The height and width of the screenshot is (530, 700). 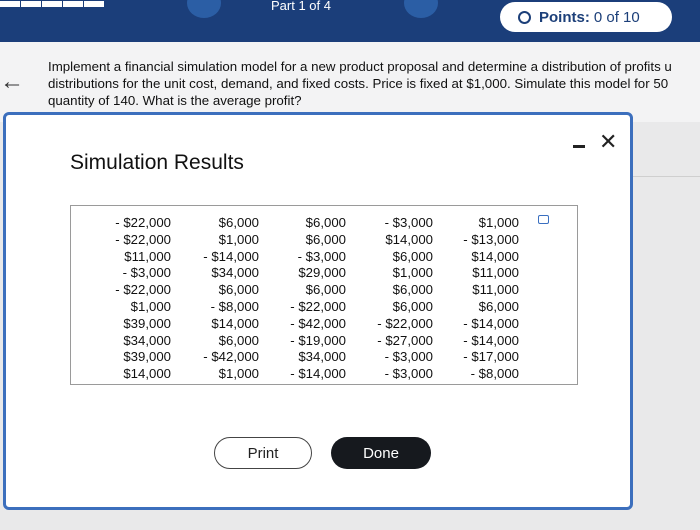 What do you see at coordinates (52, 6) in the screenshot?
I see `header-logo-fragment: ▬▬▬▬▬` at bounding box center [52, 6].